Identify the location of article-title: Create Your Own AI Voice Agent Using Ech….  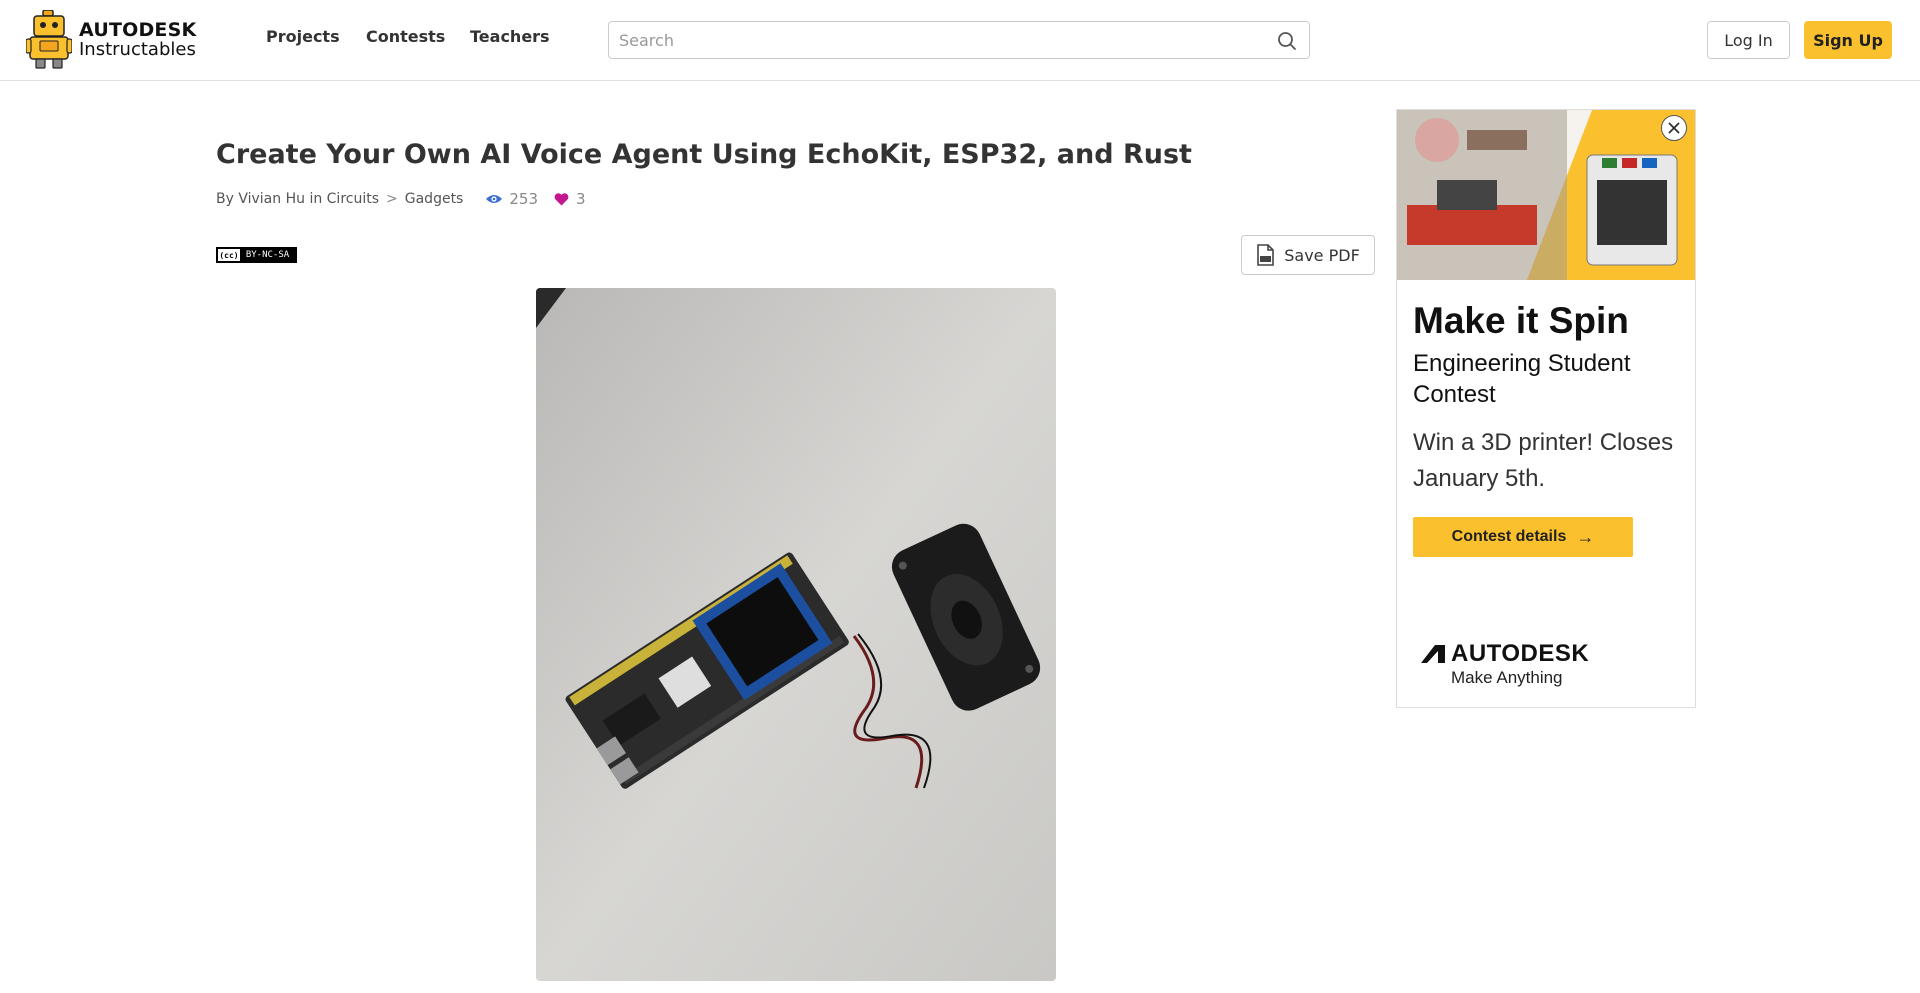
(704, 154).